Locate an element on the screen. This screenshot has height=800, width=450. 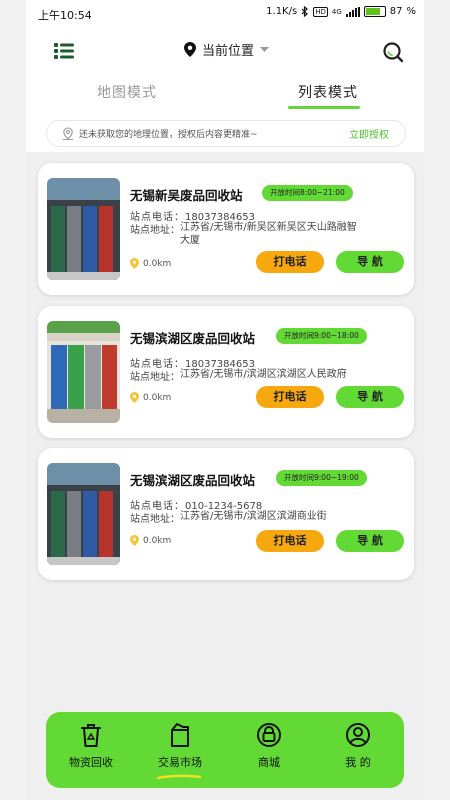
tab-map-mode: 地图模式 is located at coordinates (127, 92).